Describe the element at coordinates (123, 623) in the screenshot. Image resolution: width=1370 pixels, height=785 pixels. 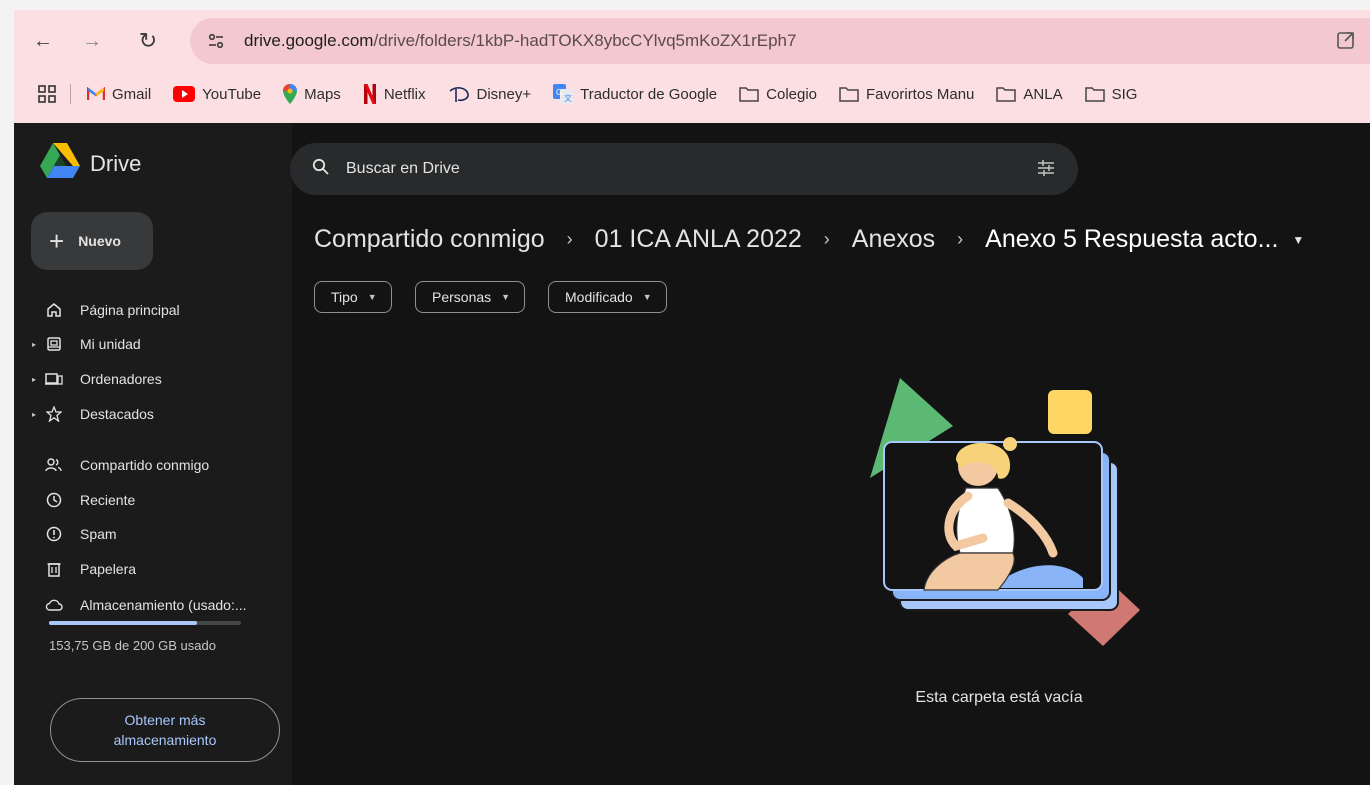
I see `storage-bar-fill` at that location.